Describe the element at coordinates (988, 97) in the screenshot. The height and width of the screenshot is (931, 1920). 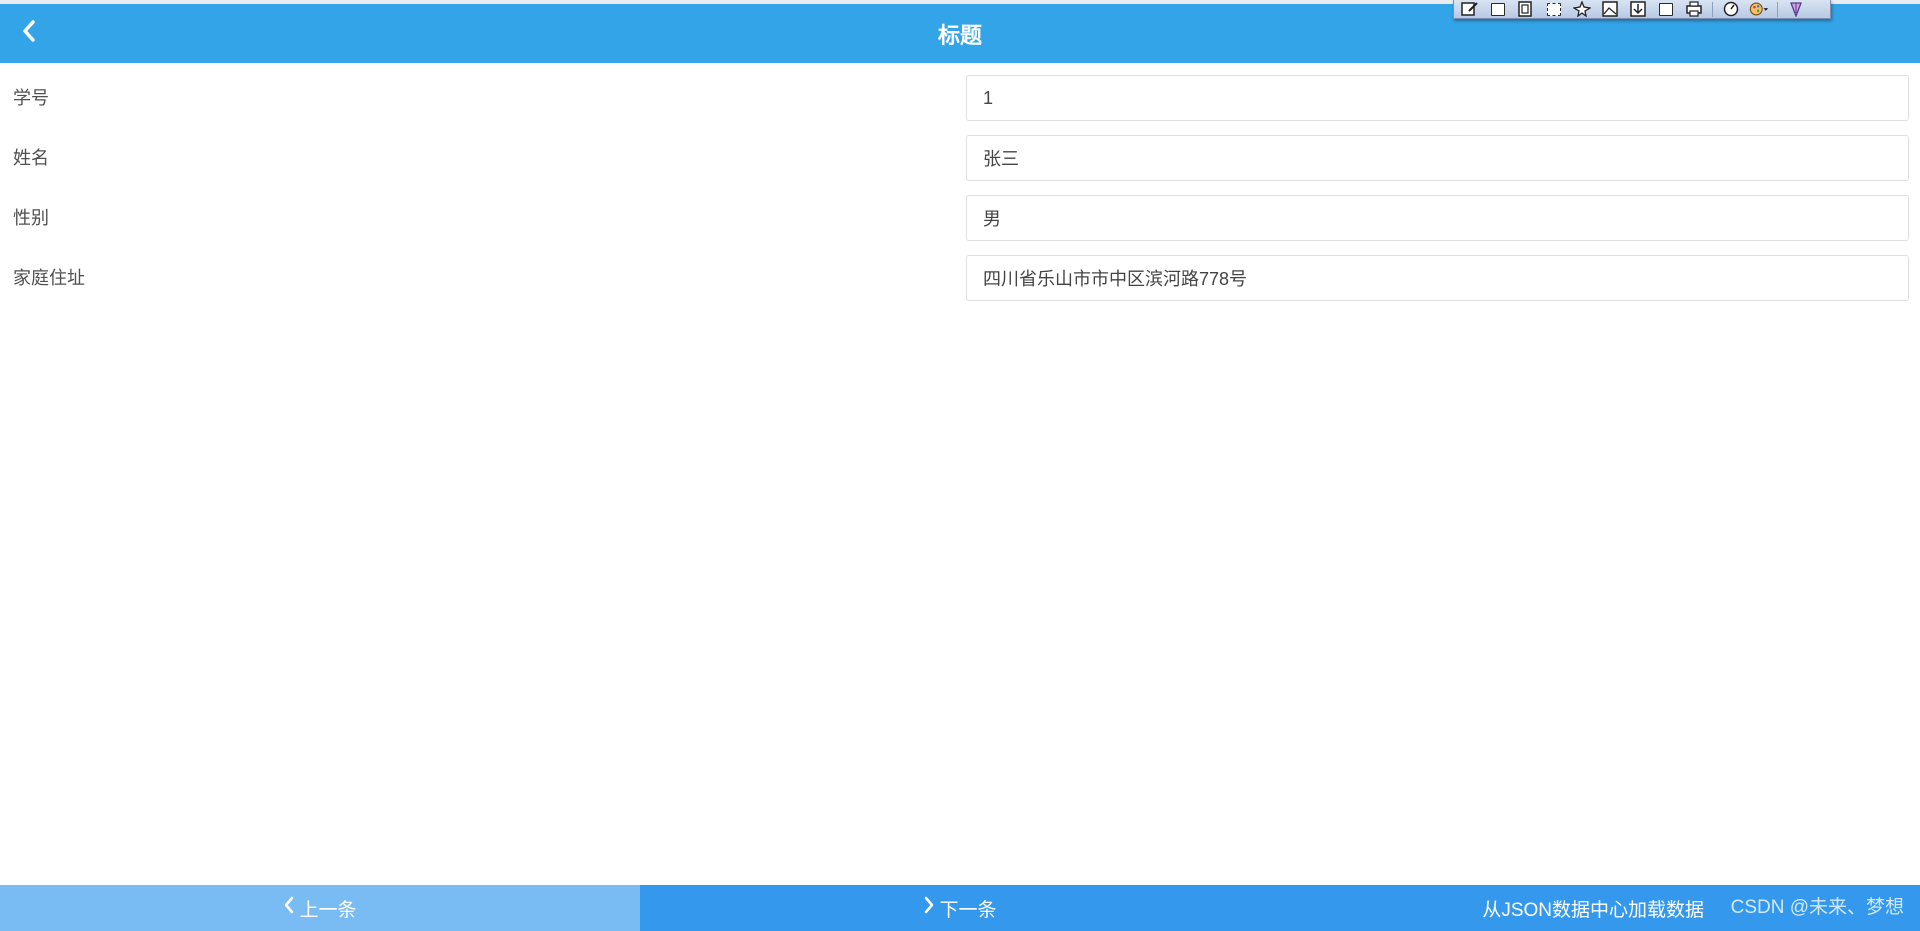
I see `student-id-value: 1` at that location.